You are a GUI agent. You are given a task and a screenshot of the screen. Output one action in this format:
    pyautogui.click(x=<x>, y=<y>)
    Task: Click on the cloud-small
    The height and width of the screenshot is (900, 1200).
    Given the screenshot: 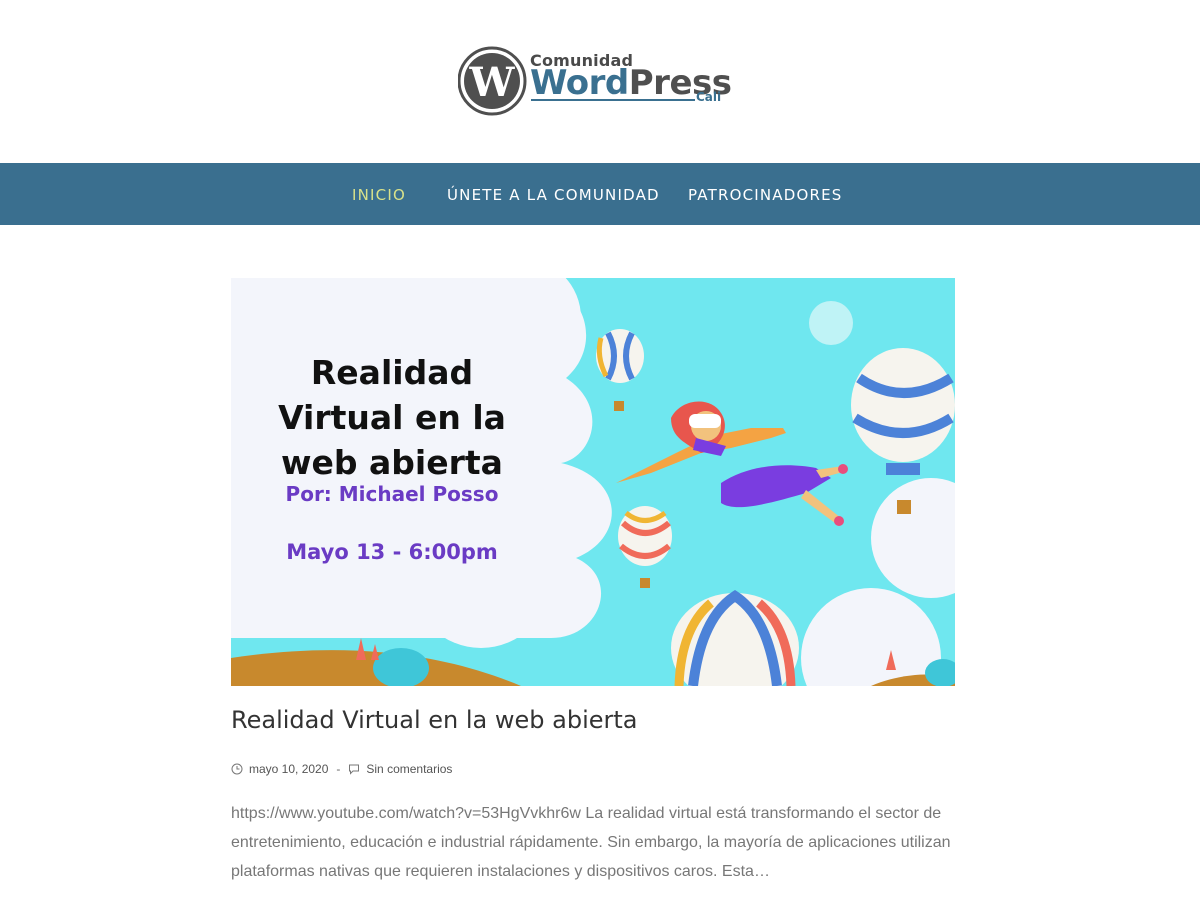 What is the action you would take?
    pyautogui.click(x=831, y=323)
    